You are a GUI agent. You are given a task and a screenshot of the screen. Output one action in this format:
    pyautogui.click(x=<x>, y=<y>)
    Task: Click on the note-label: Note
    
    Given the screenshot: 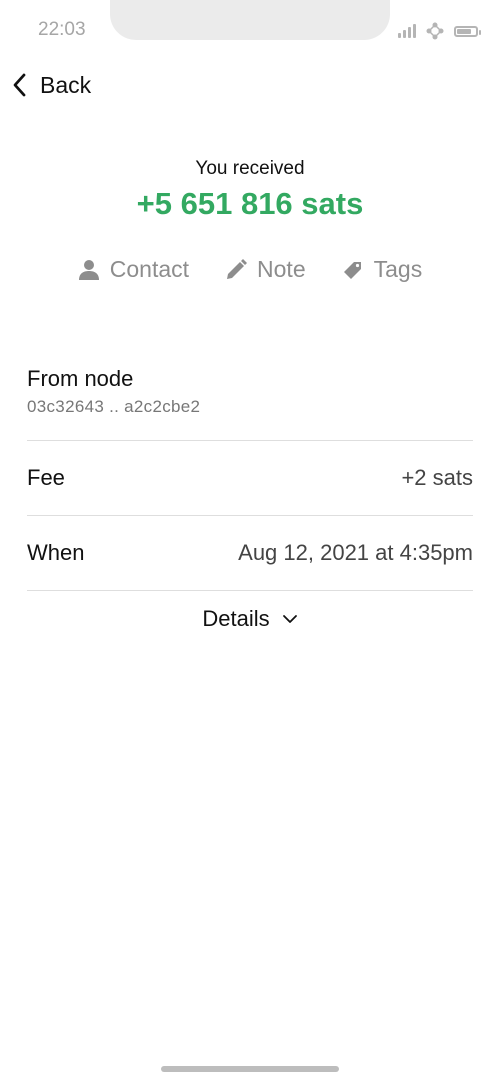 What is the action you would take?
    pyautogui.click(x=281, y=269)
    